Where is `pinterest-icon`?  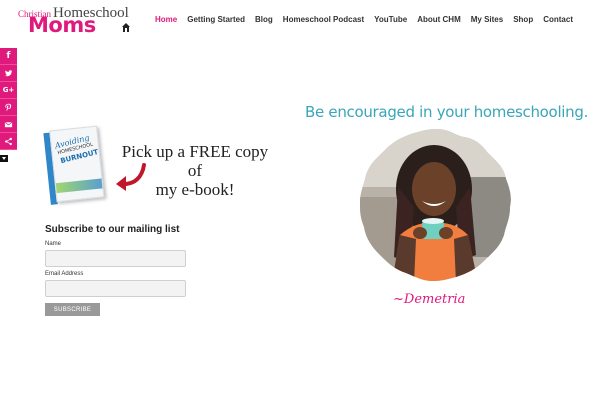
pinterest-icon is located at coordinates (8, 107).